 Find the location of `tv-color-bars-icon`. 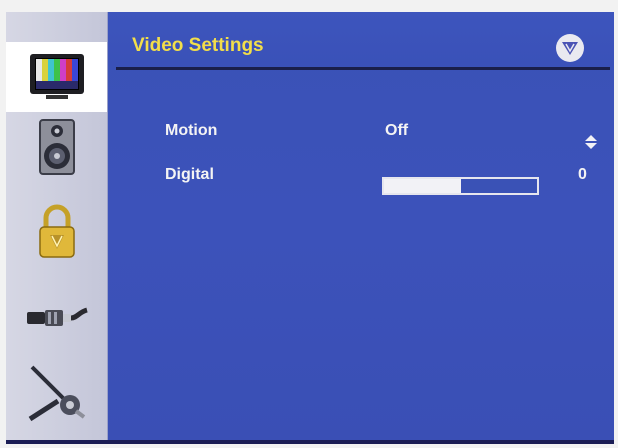

tv-color-bars-icon is located at coordinates (56, 76).